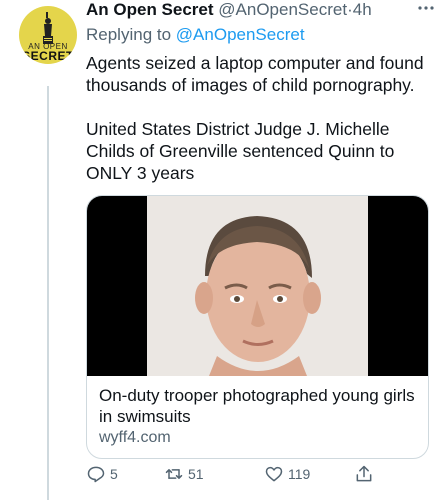 Image resolution: width=446 pixels, height=500 pixels. Describe the element at coordinates (274, 474) in the screenshot. I see `heart-icon` at that location.